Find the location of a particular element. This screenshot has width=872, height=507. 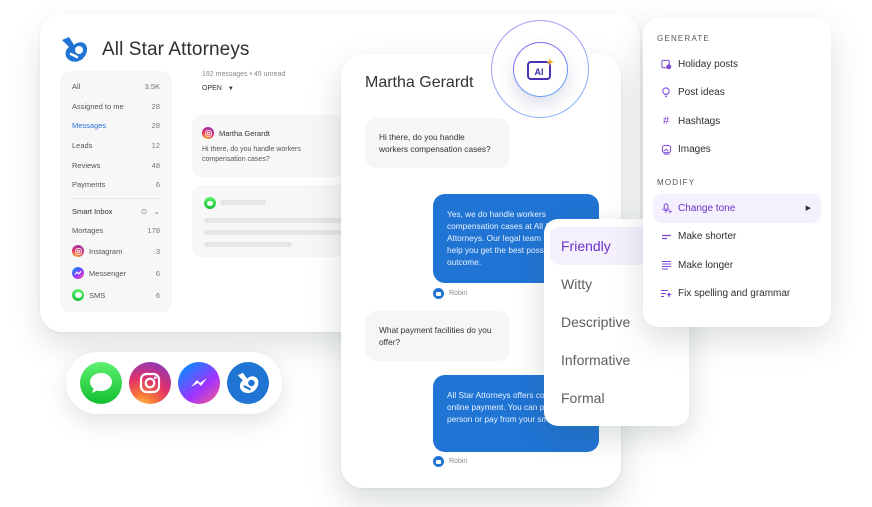

ai-assistant-button: AI is located at coordinates (540, 69).